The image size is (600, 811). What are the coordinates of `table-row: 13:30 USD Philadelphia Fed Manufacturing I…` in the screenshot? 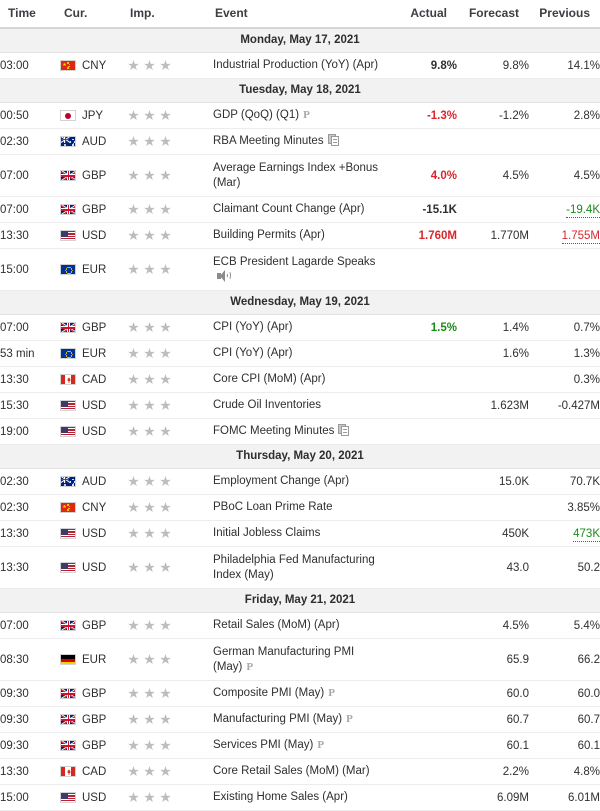 It's located at (300, 567).